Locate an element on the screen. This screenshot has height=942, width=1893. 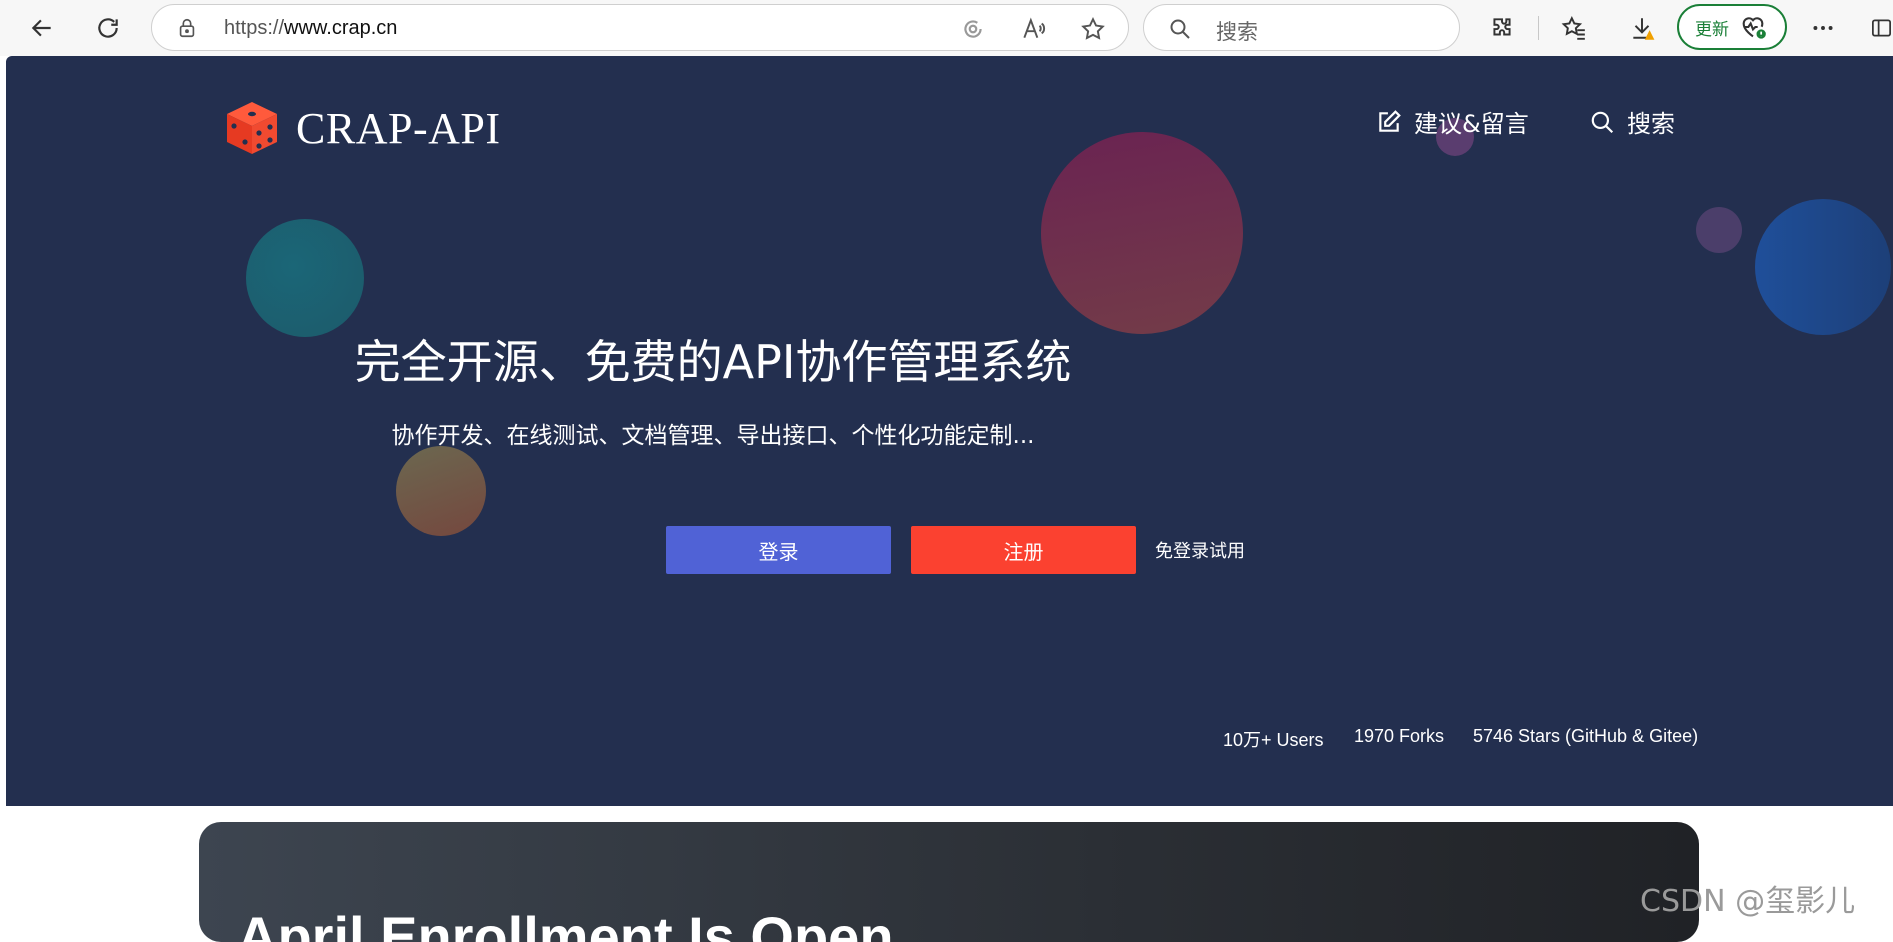
browser-toolbar: https://www.crap.cn 搜索 更新 is located at coordinates (946, 28).